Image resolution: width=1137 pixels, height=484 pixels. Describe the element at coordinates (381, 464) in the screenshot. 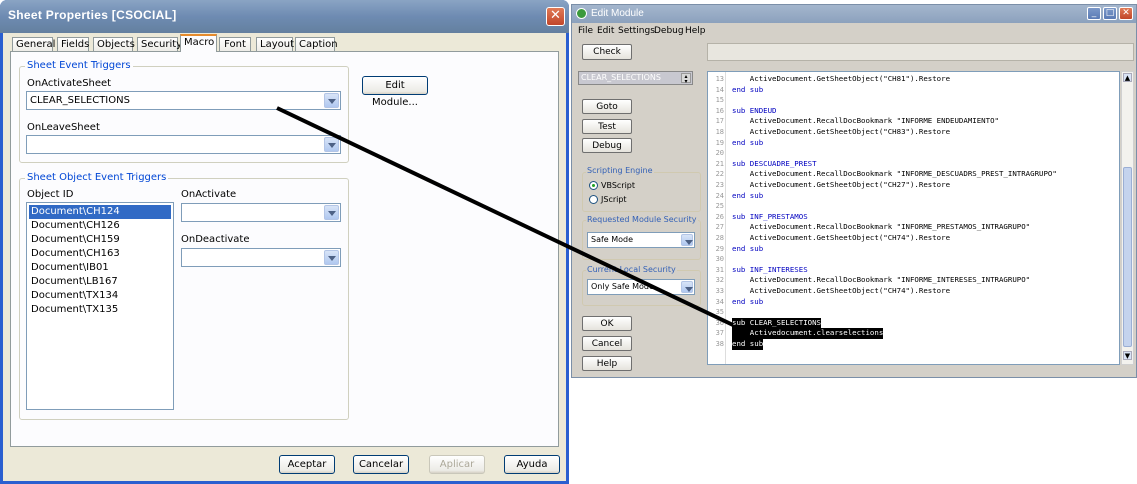

I see `cancel-button: Cancelar` at that location.